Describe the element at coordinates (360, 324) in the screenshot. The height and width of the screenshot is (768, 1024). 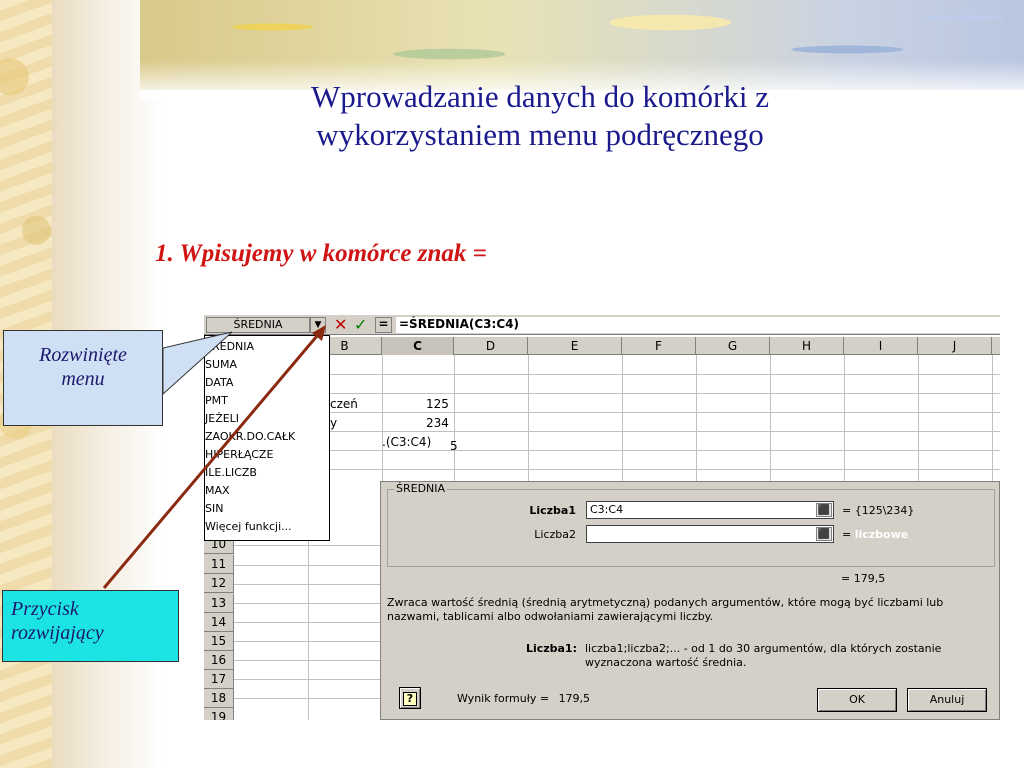
I see `enter-icon: ✓` at that location.